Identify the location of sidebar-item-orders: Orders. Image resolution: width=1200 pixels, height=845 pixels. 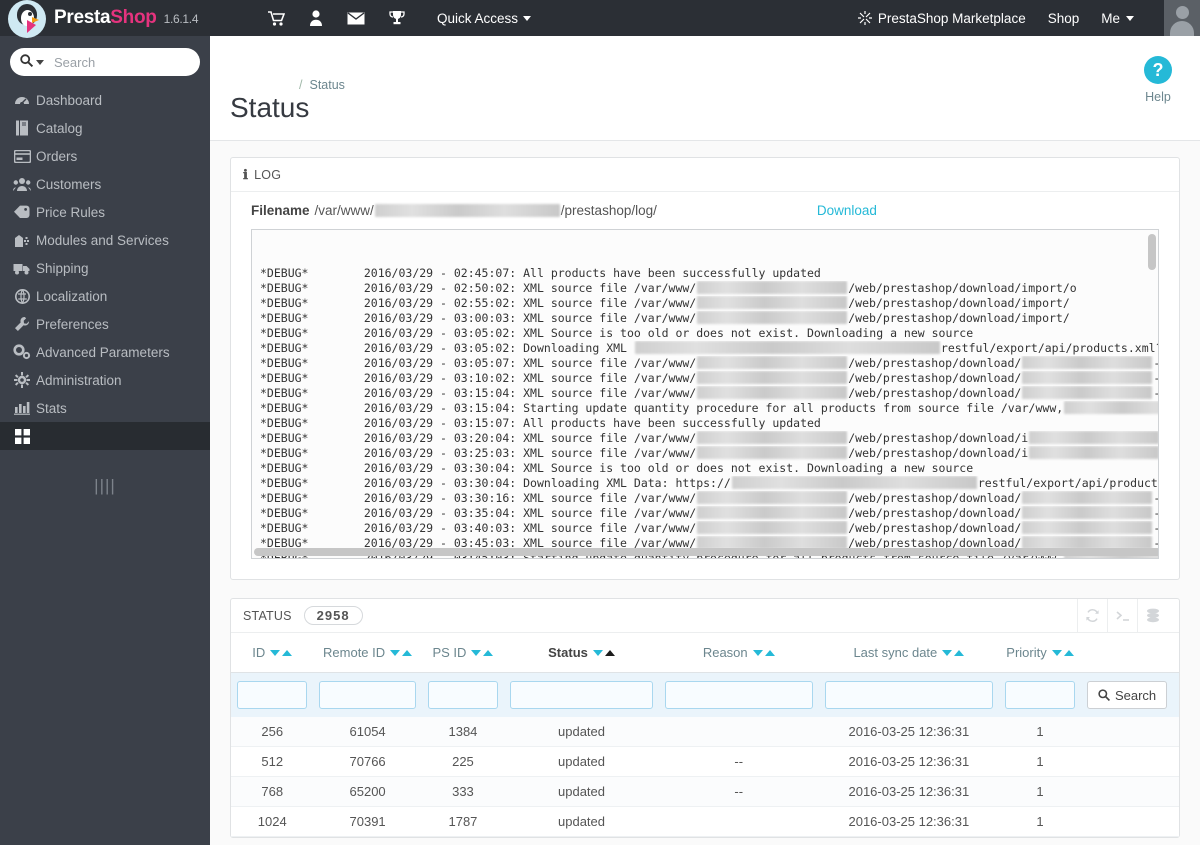
(105, 156).